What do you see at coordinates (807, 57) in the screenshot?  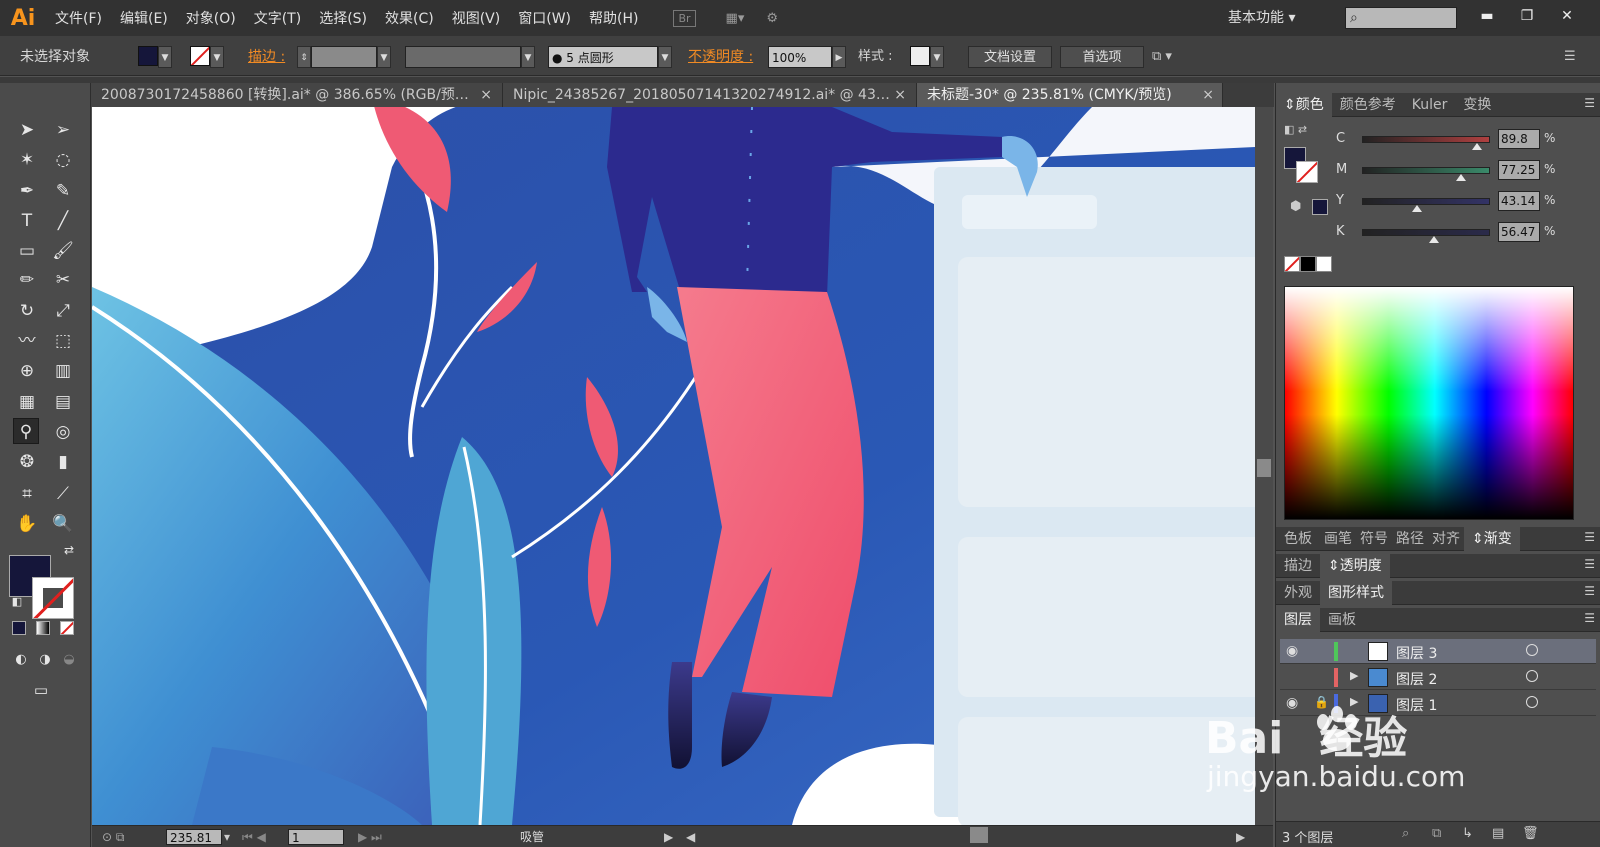 I see `opacity-control: 100% ▶` at bounding box center [807, 57].